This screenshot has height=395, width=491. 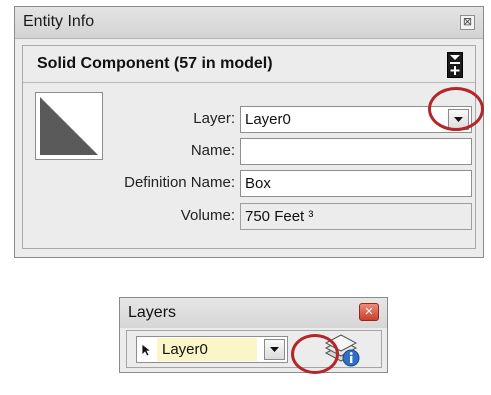 What do you see at coordinates (214, 118) in the screenshot?
I see `layer-label: Layer:` at bounding box center [214, 118].